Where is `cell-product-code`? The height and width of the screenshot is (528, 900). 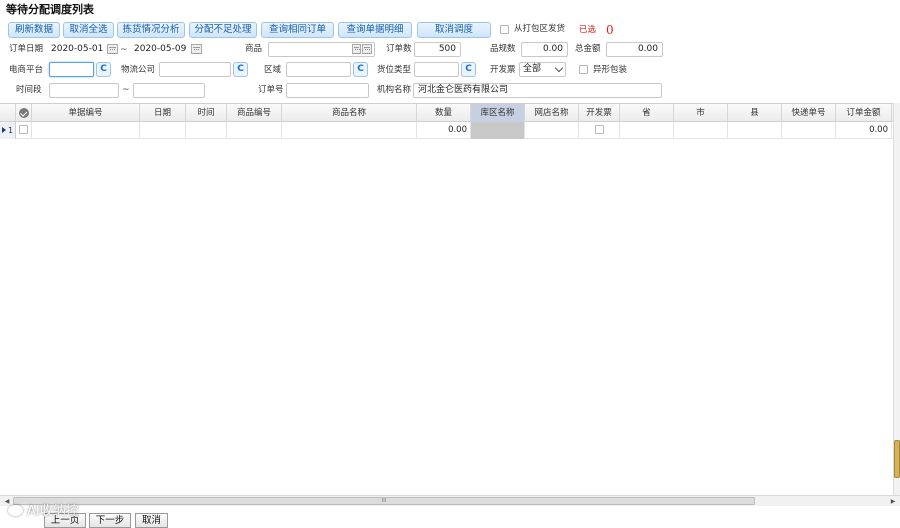
cell-product-code is located at coordinates (254, 130).